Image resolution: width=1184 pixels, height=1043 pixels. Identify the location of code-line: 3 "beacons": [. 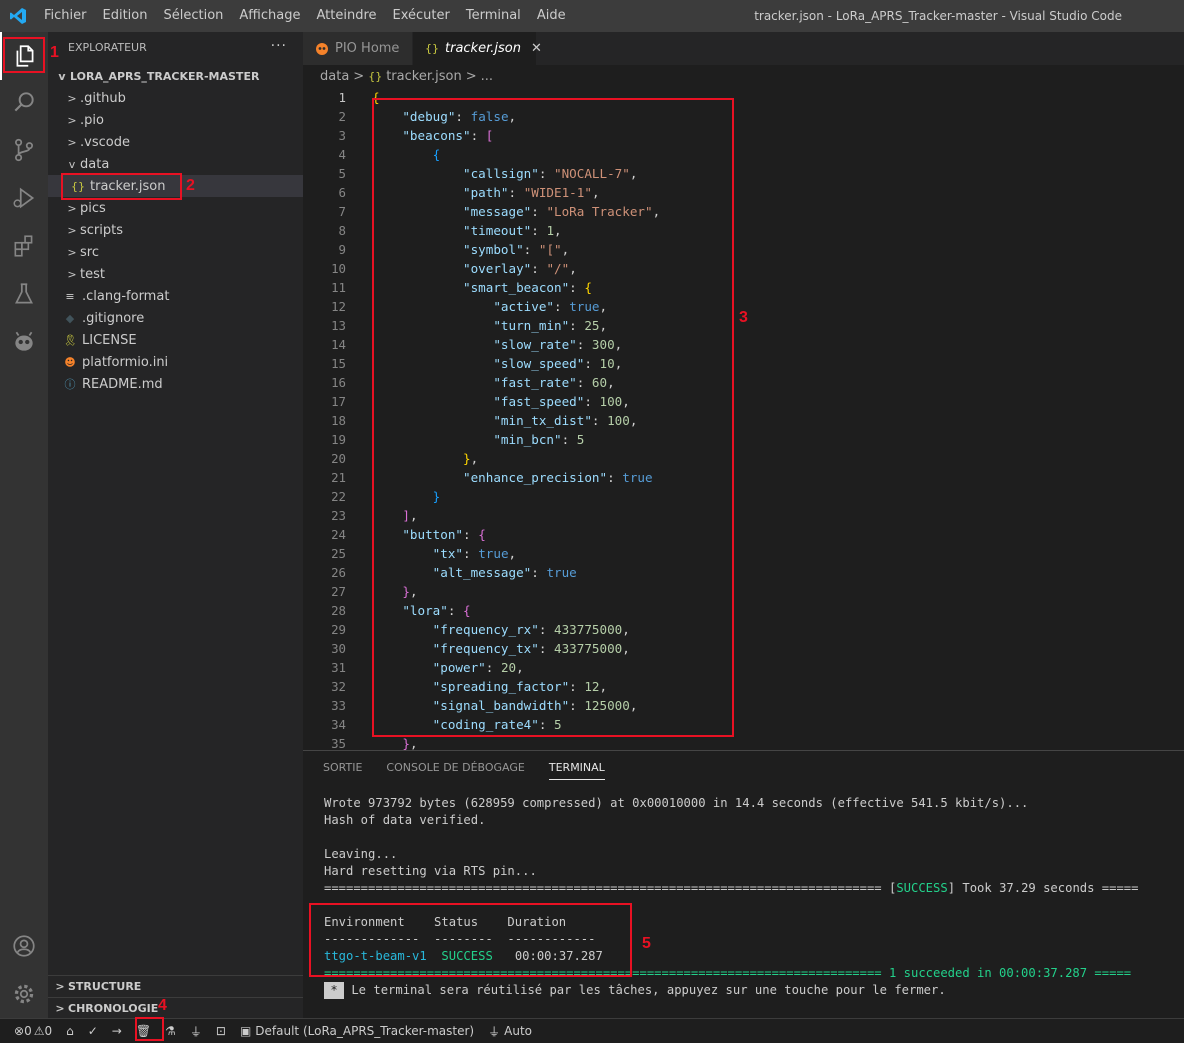
(743, 135).